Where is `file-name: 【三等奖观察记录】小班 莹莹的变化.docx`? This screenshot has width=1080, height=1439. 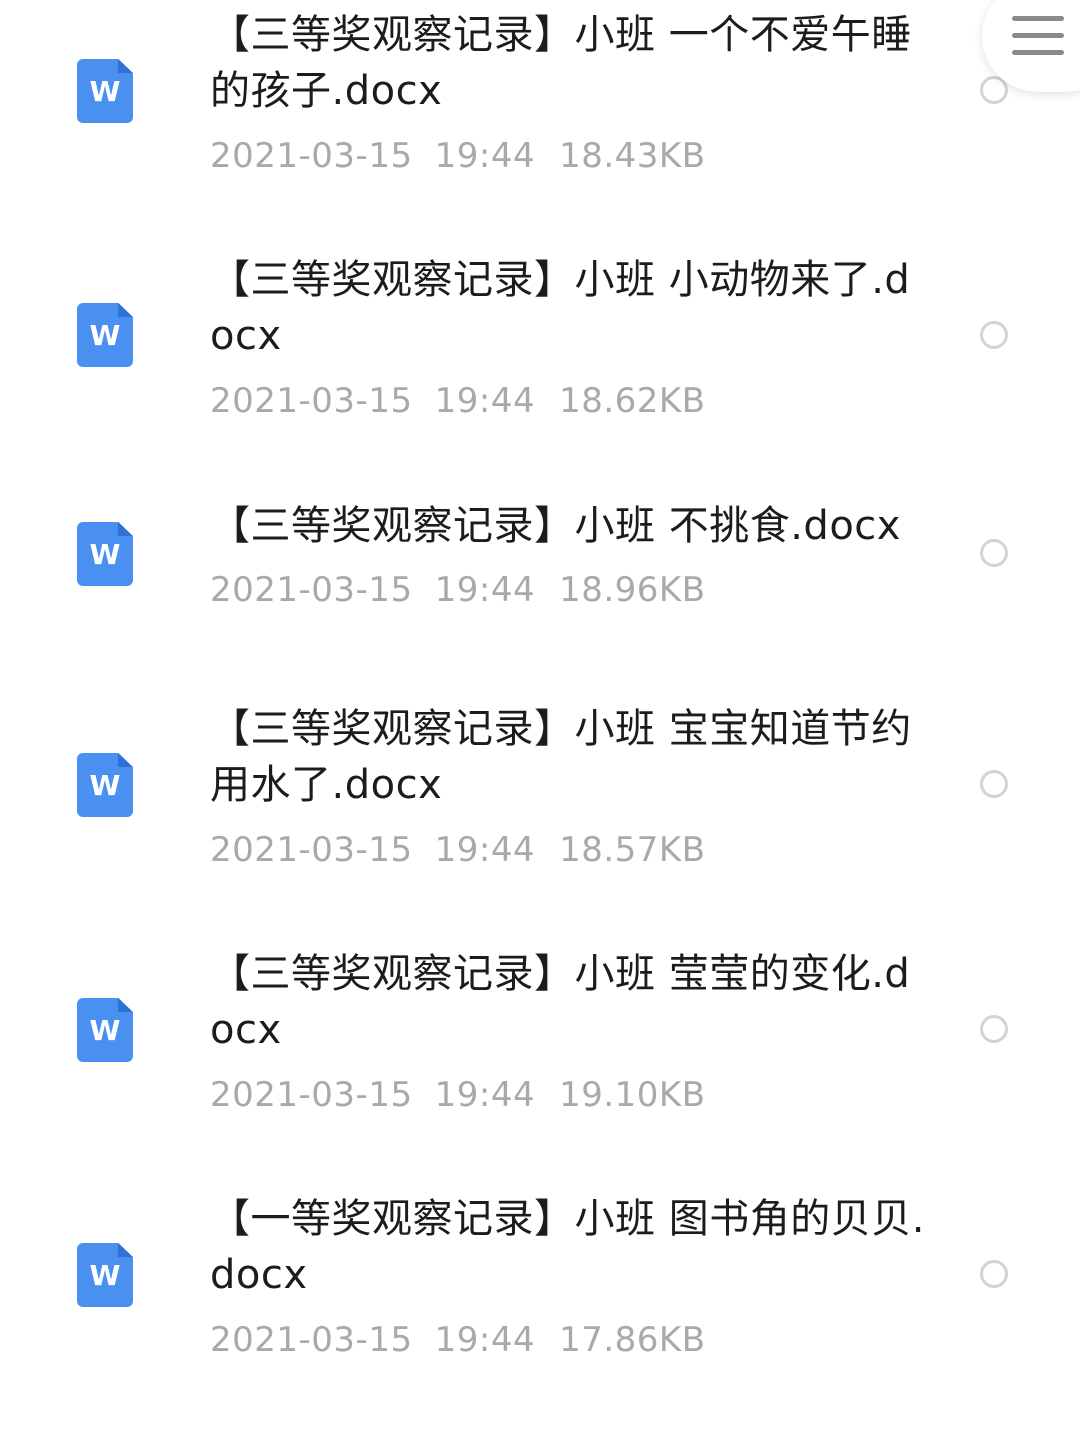 file-name: 【三等奖观察记录】小班 莹莹的变化.docx is located at coordinates (560, 1002).